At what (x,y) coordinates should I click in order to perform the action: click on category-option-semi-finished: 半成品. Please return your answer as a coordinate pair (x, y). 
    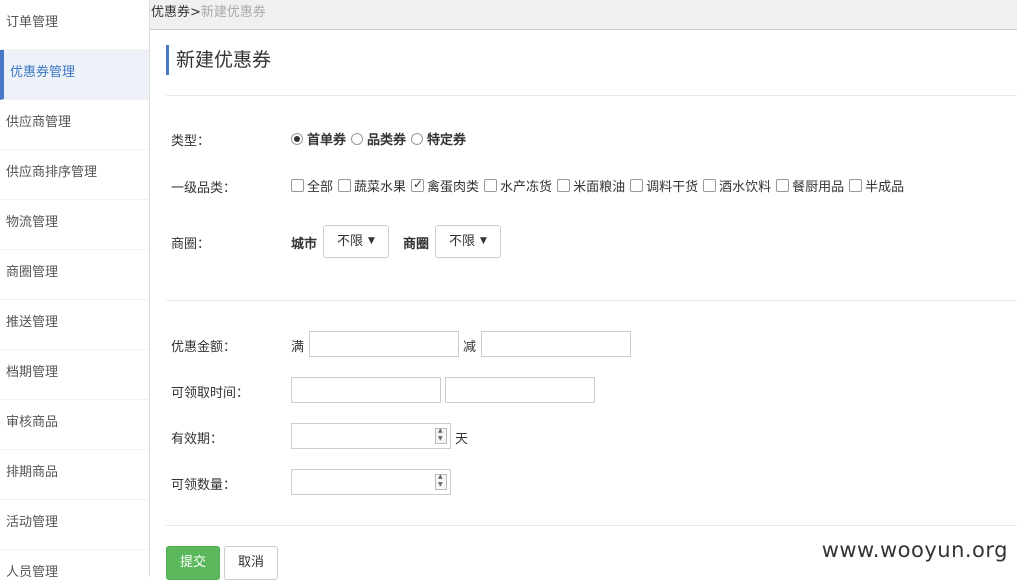
    Looking at the image, I should click on (876, 185).